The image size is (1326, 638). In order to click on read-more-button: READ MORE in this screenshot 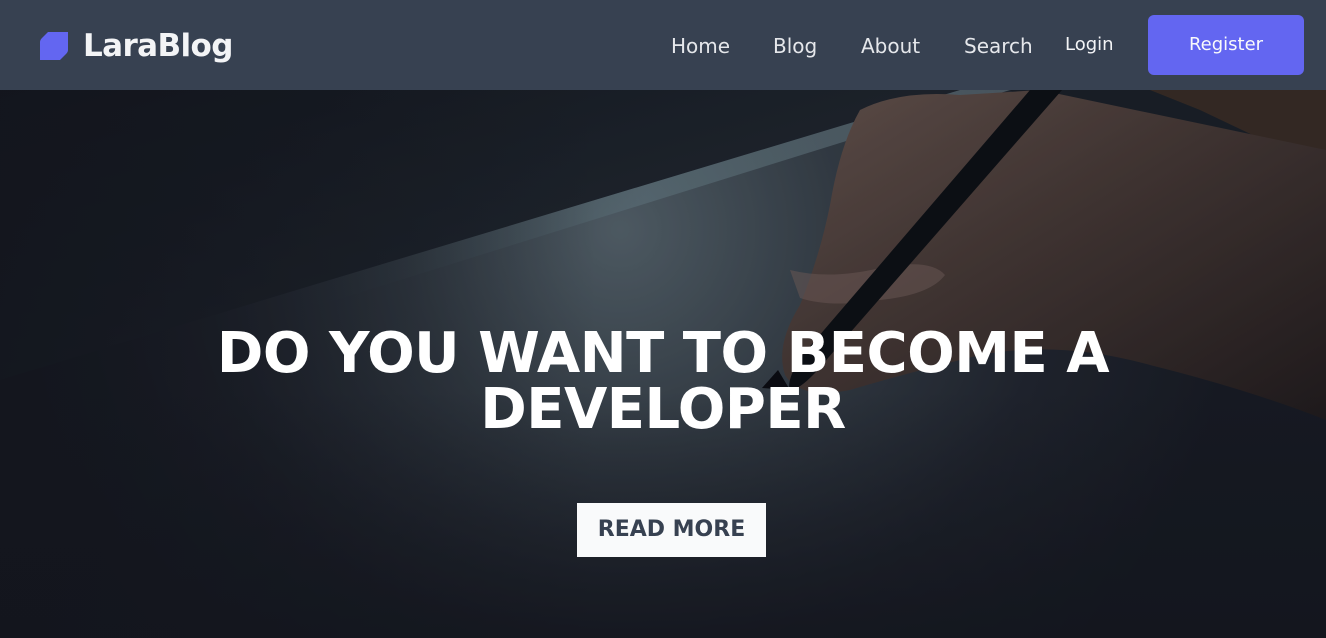, I will do `click(671, 530)`.